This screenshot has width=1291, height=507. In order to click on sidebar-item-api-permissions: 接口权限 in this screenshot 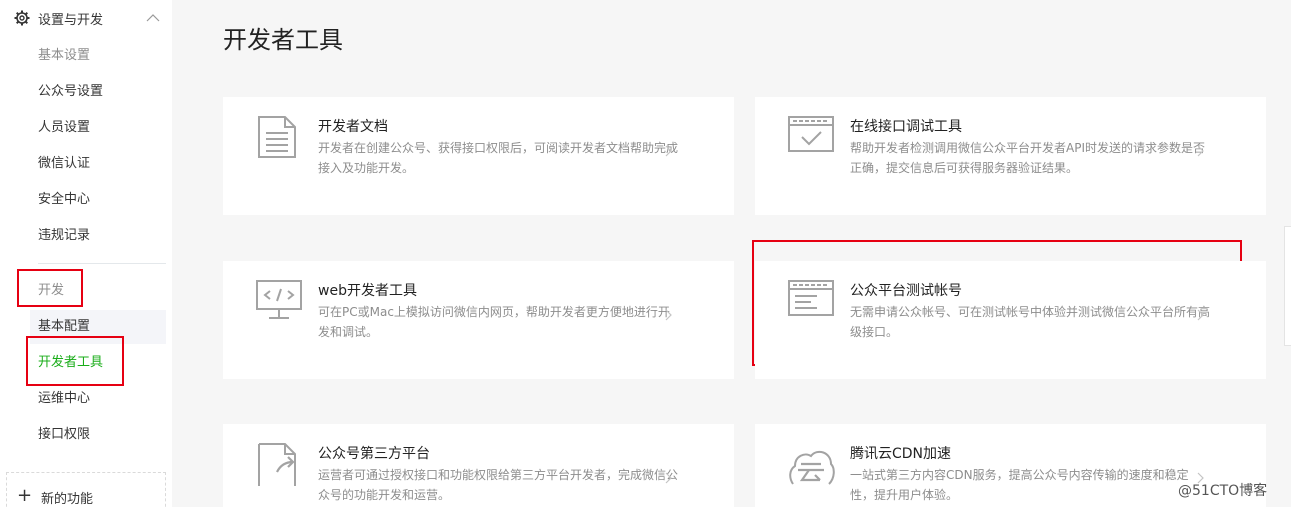, I will do `click(64, 435)`.